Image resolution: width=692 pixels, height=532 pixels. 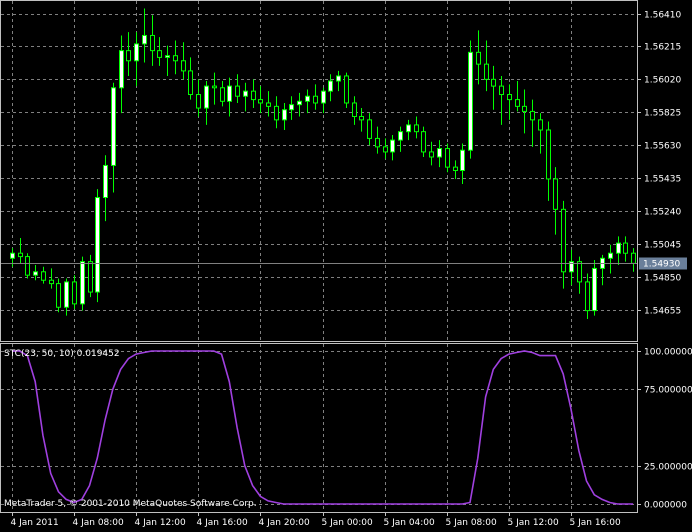 I want to click on x-tick-label: 4 Jan 08:00, so click(x=99, y=523).